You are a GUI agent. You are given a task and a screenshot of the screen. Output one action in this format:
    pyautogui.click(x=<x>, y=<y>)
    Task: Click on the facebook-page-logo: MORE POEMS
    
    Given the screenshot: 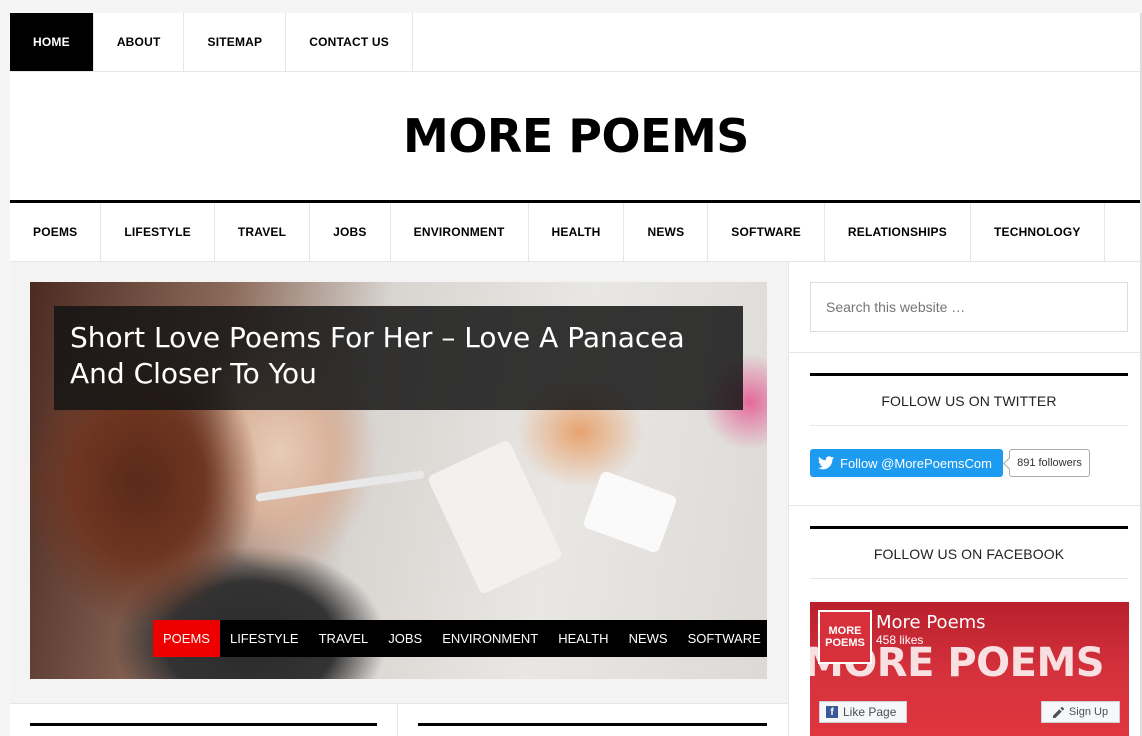 What is the action you would take?
    pyautogui.click(x=845, y=637)
    